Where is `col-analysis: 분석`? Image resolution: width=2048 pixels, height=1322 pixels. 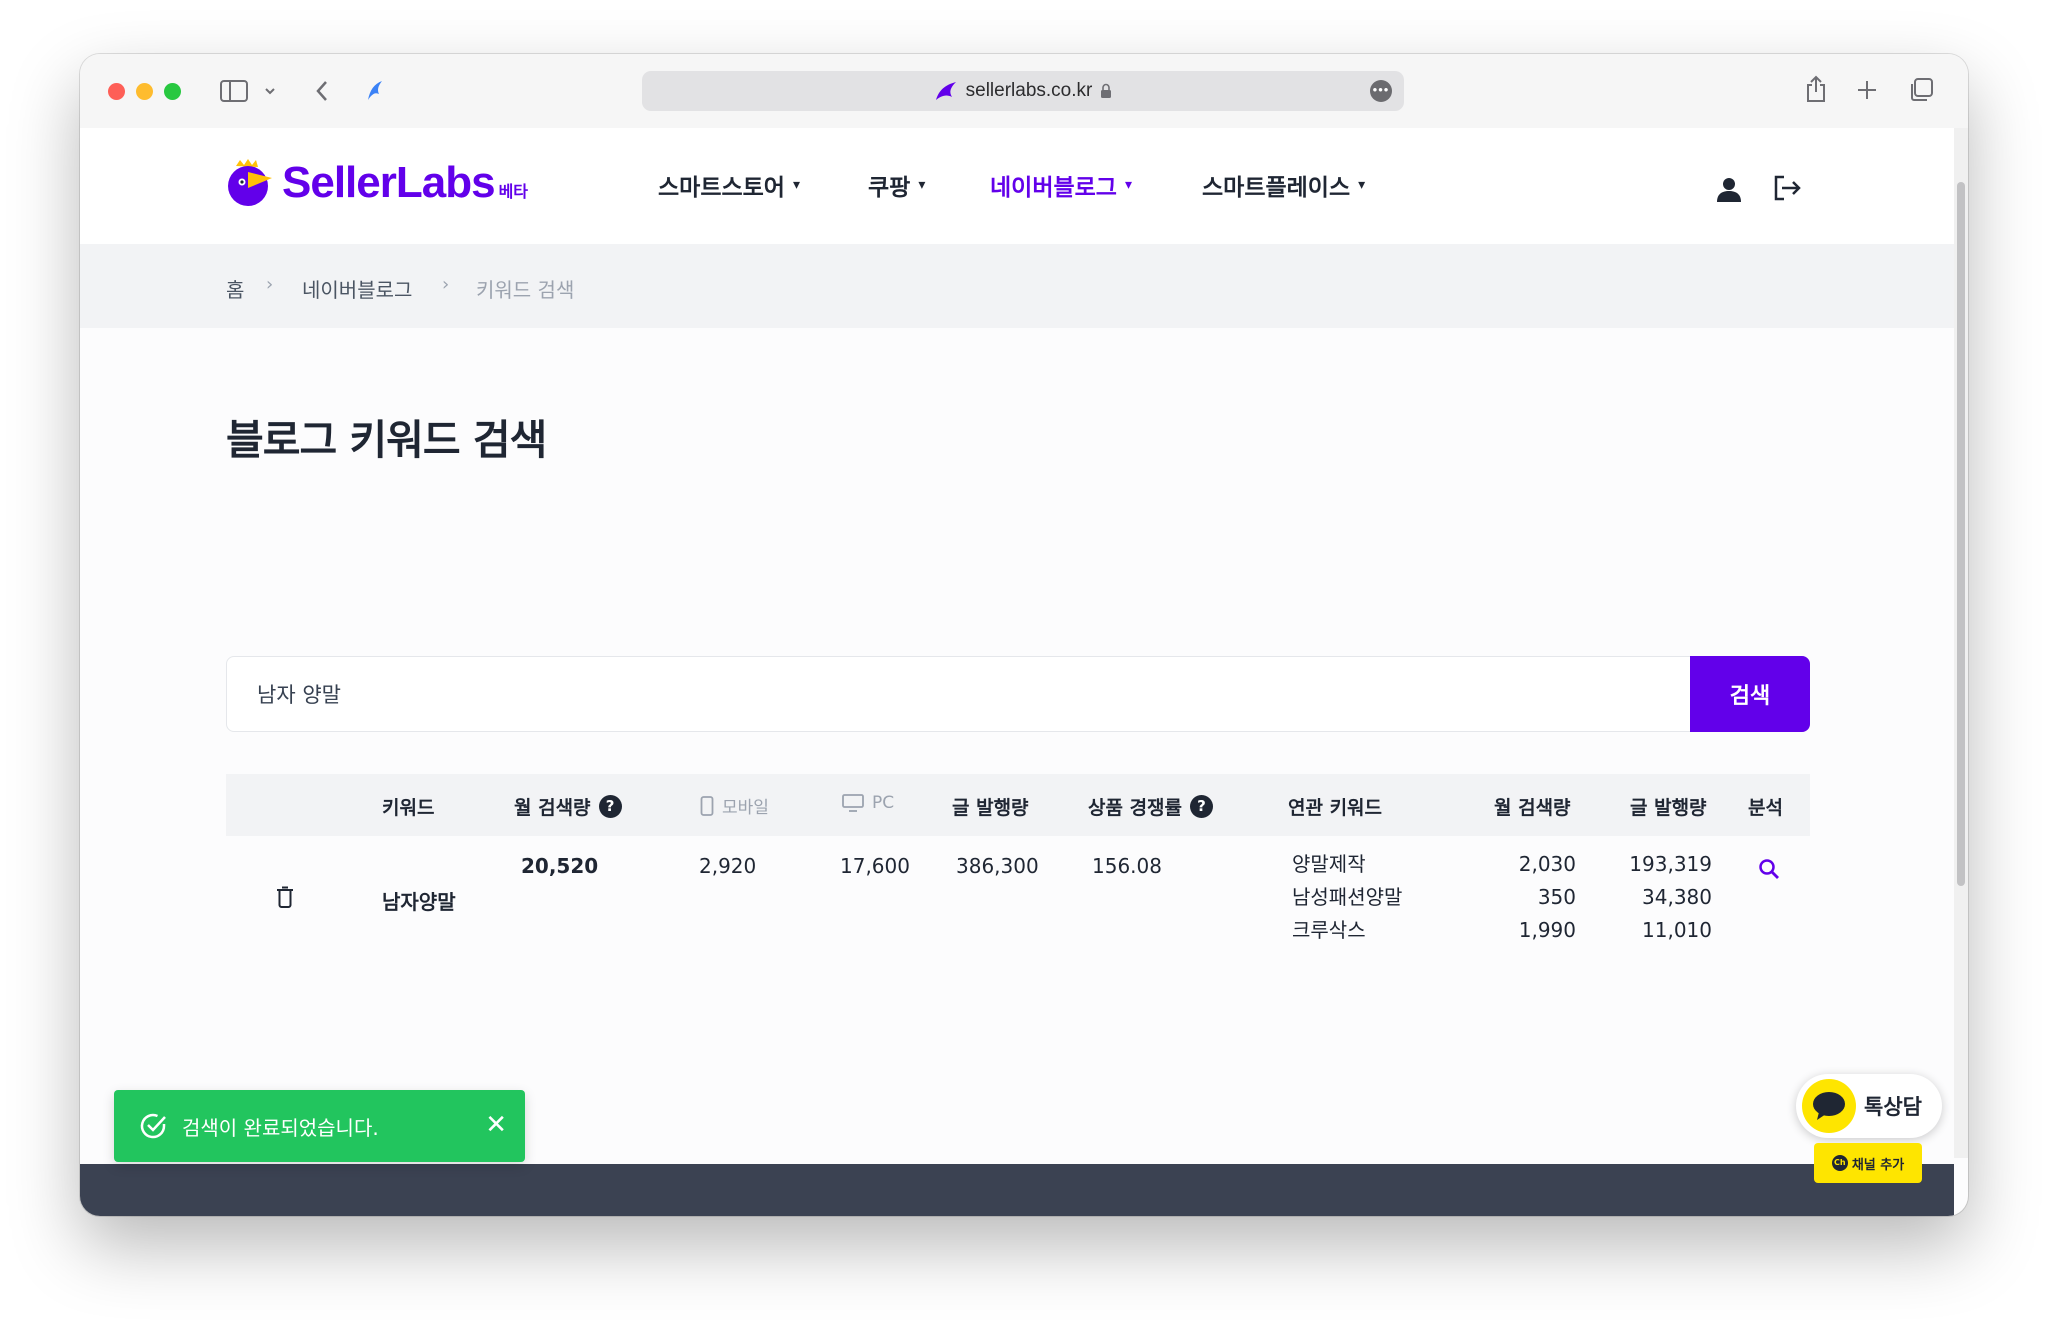
col-analysis: 분석 is located at coordinates (1765, 806).